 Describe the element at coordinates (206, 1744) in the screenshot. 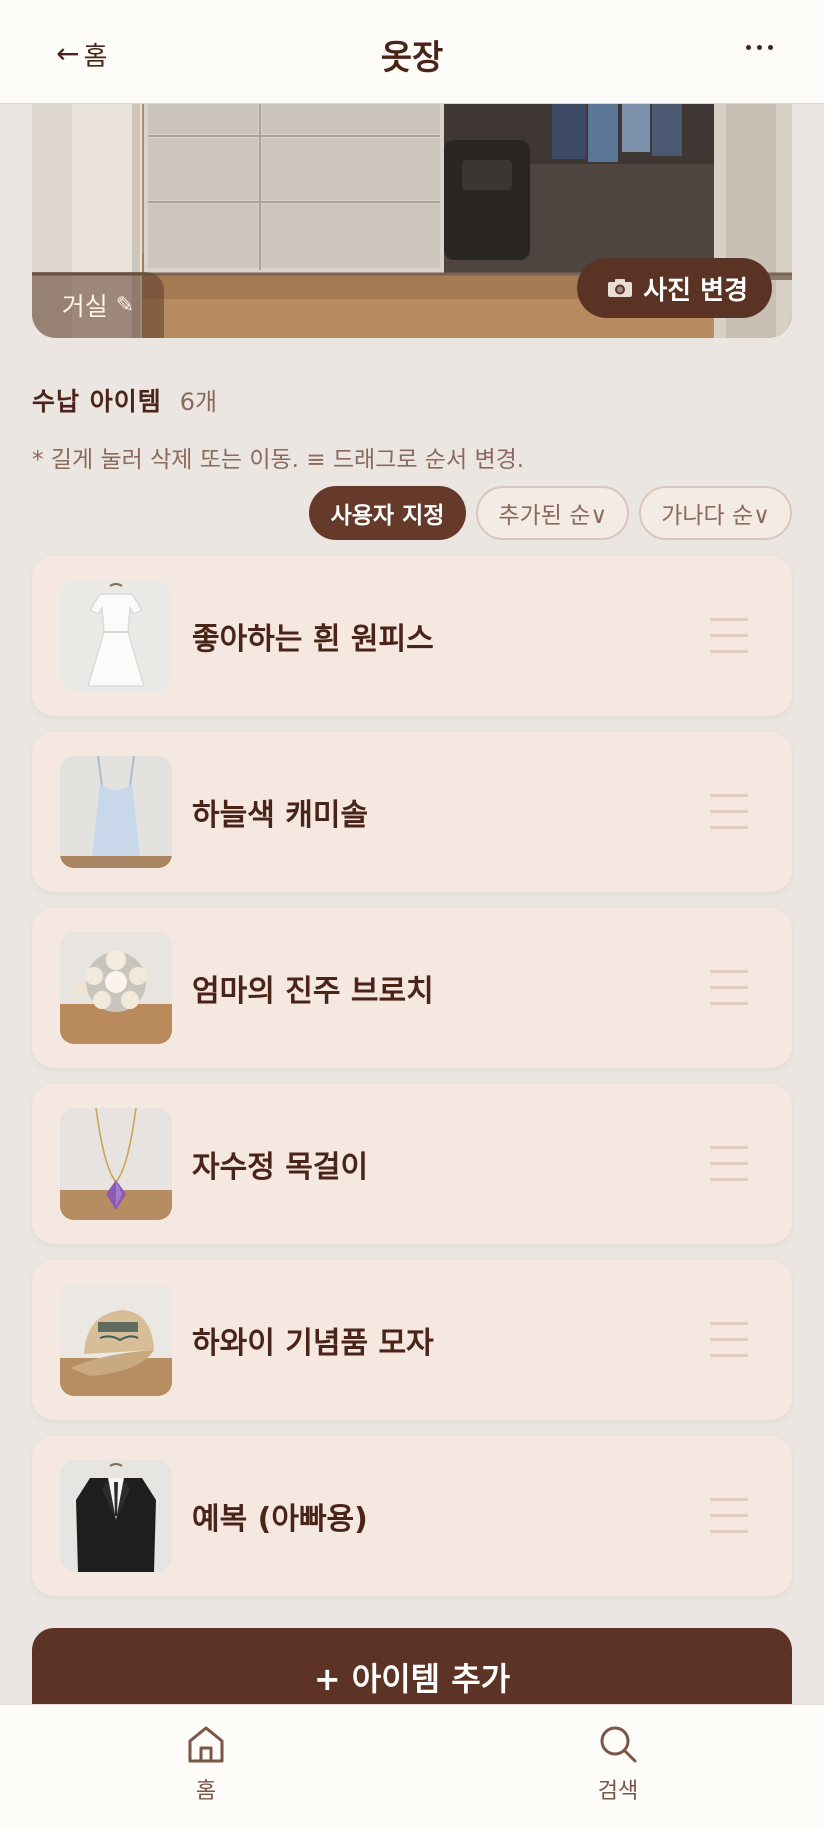

I see `home-icon` at that location.